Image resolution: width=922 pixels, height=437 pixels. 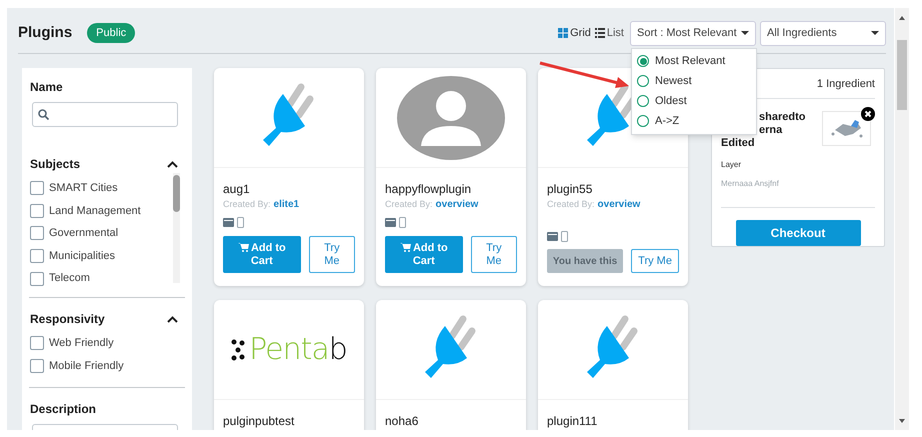 I want to click on plugin-title: pulginpubtest, so click(x=259, y=420).